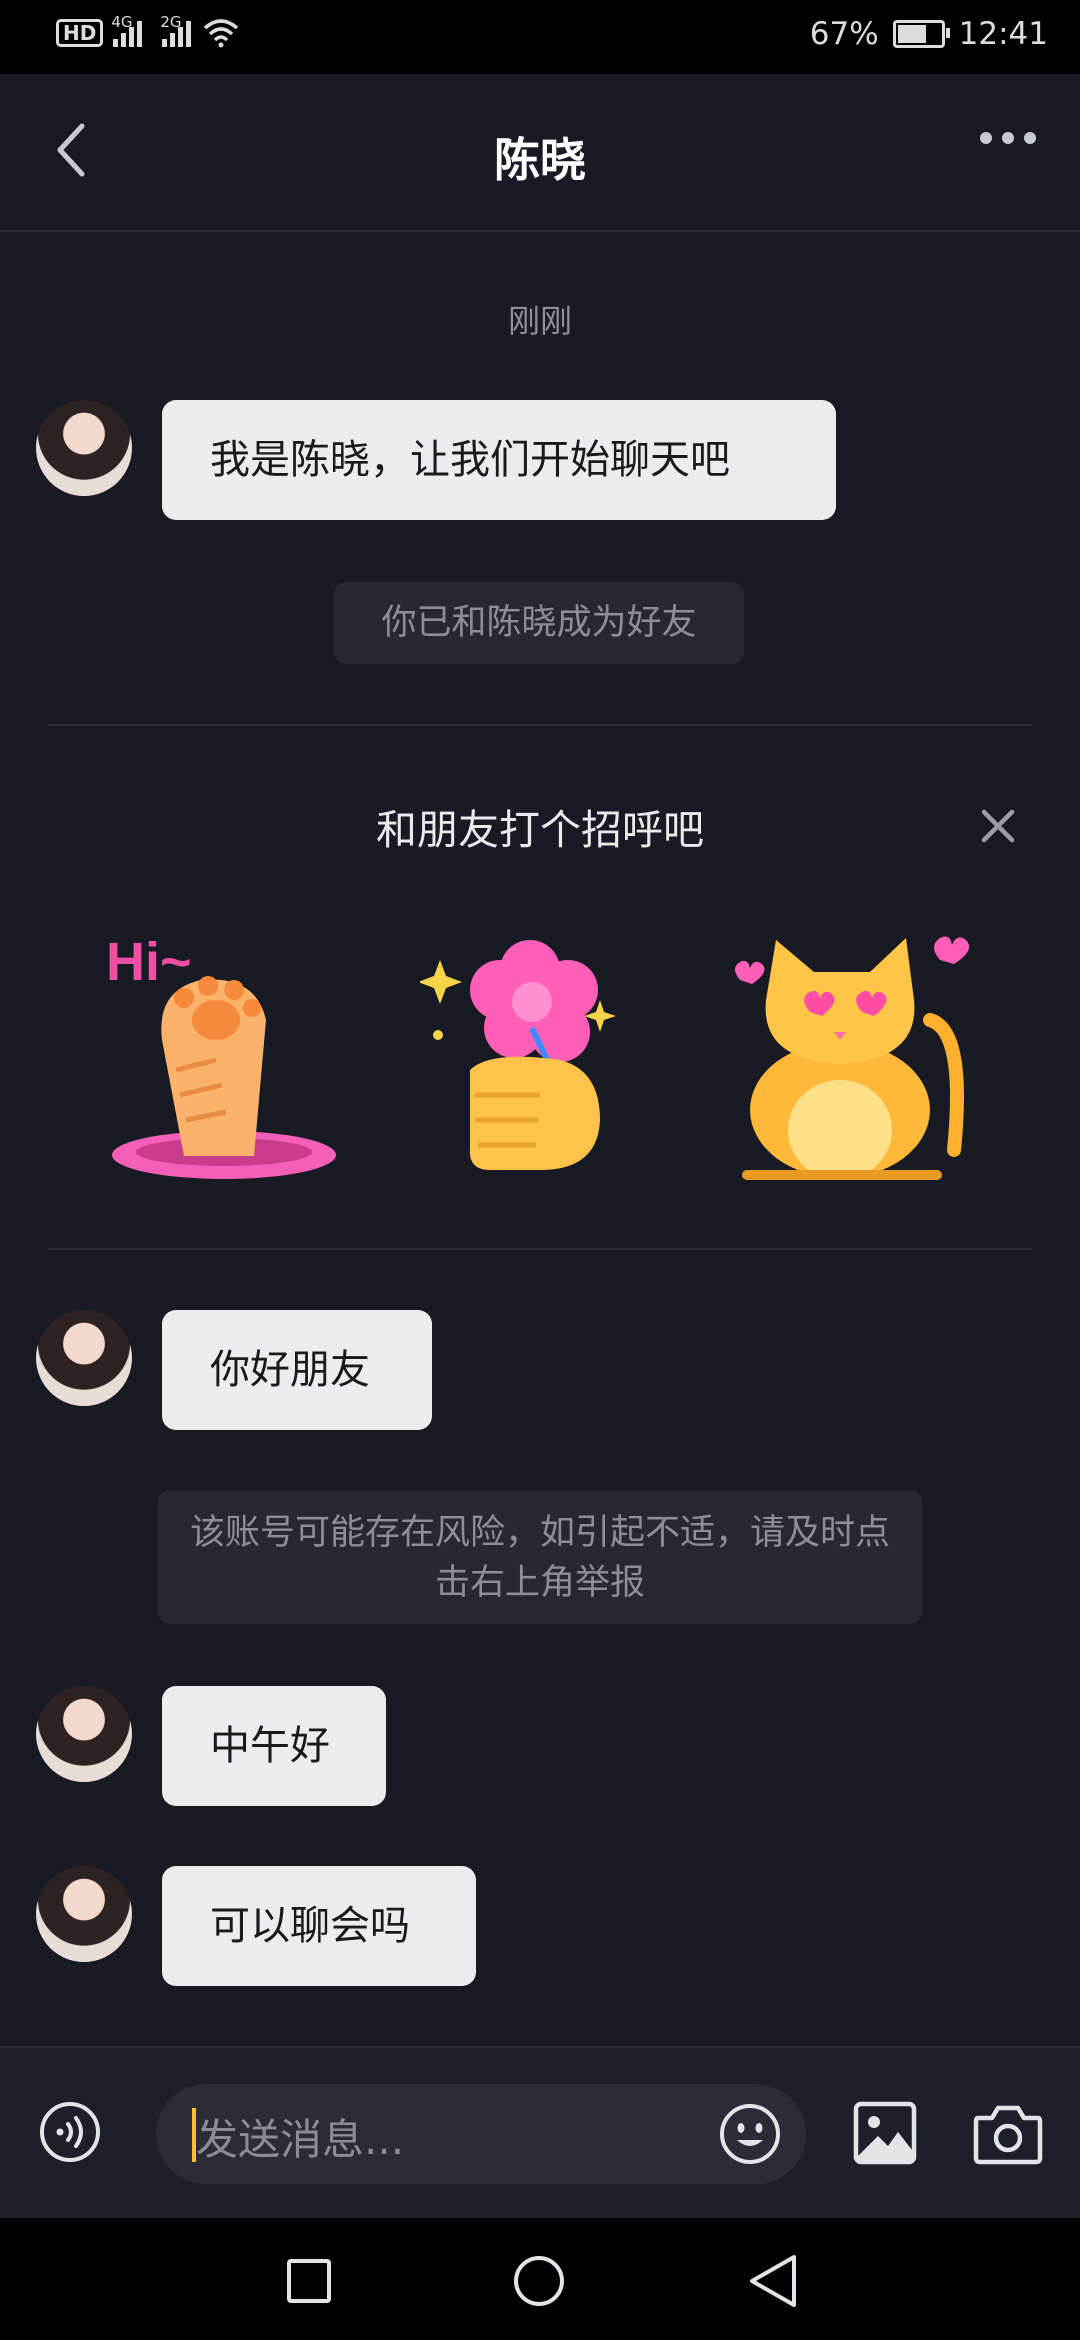  Describe the element at coordinates (540, 830) in the screenshot. I see `greet-title: 和朋友打个招呼吧` at that location.